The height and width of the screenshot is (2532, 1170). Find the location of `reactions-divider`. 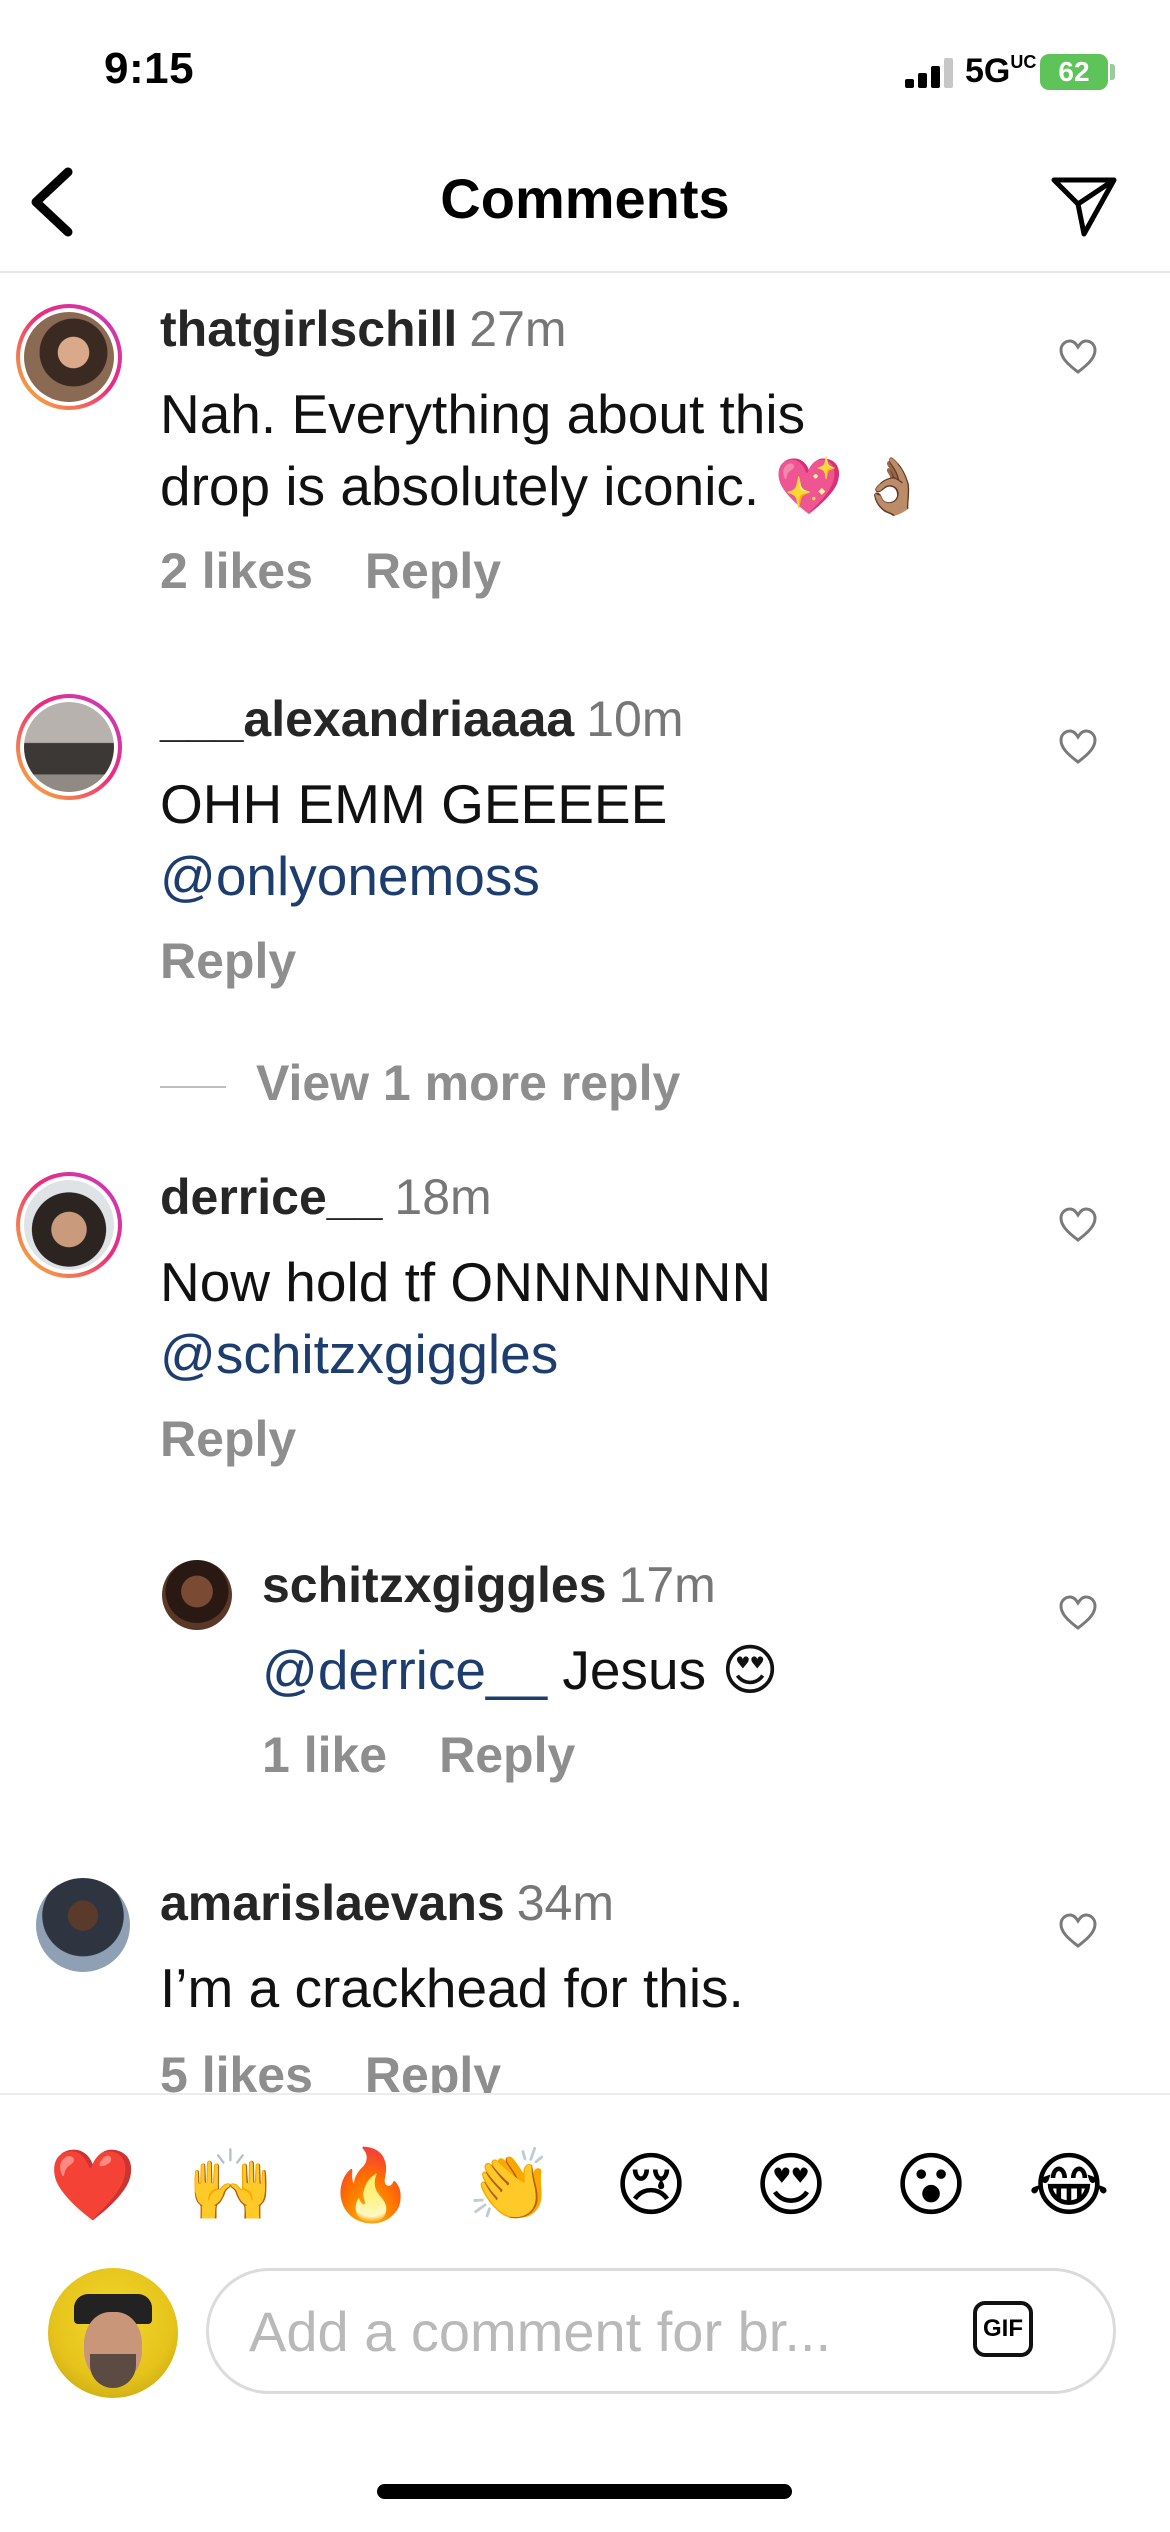

reactions-divider is located at coordinates (585, 2094).